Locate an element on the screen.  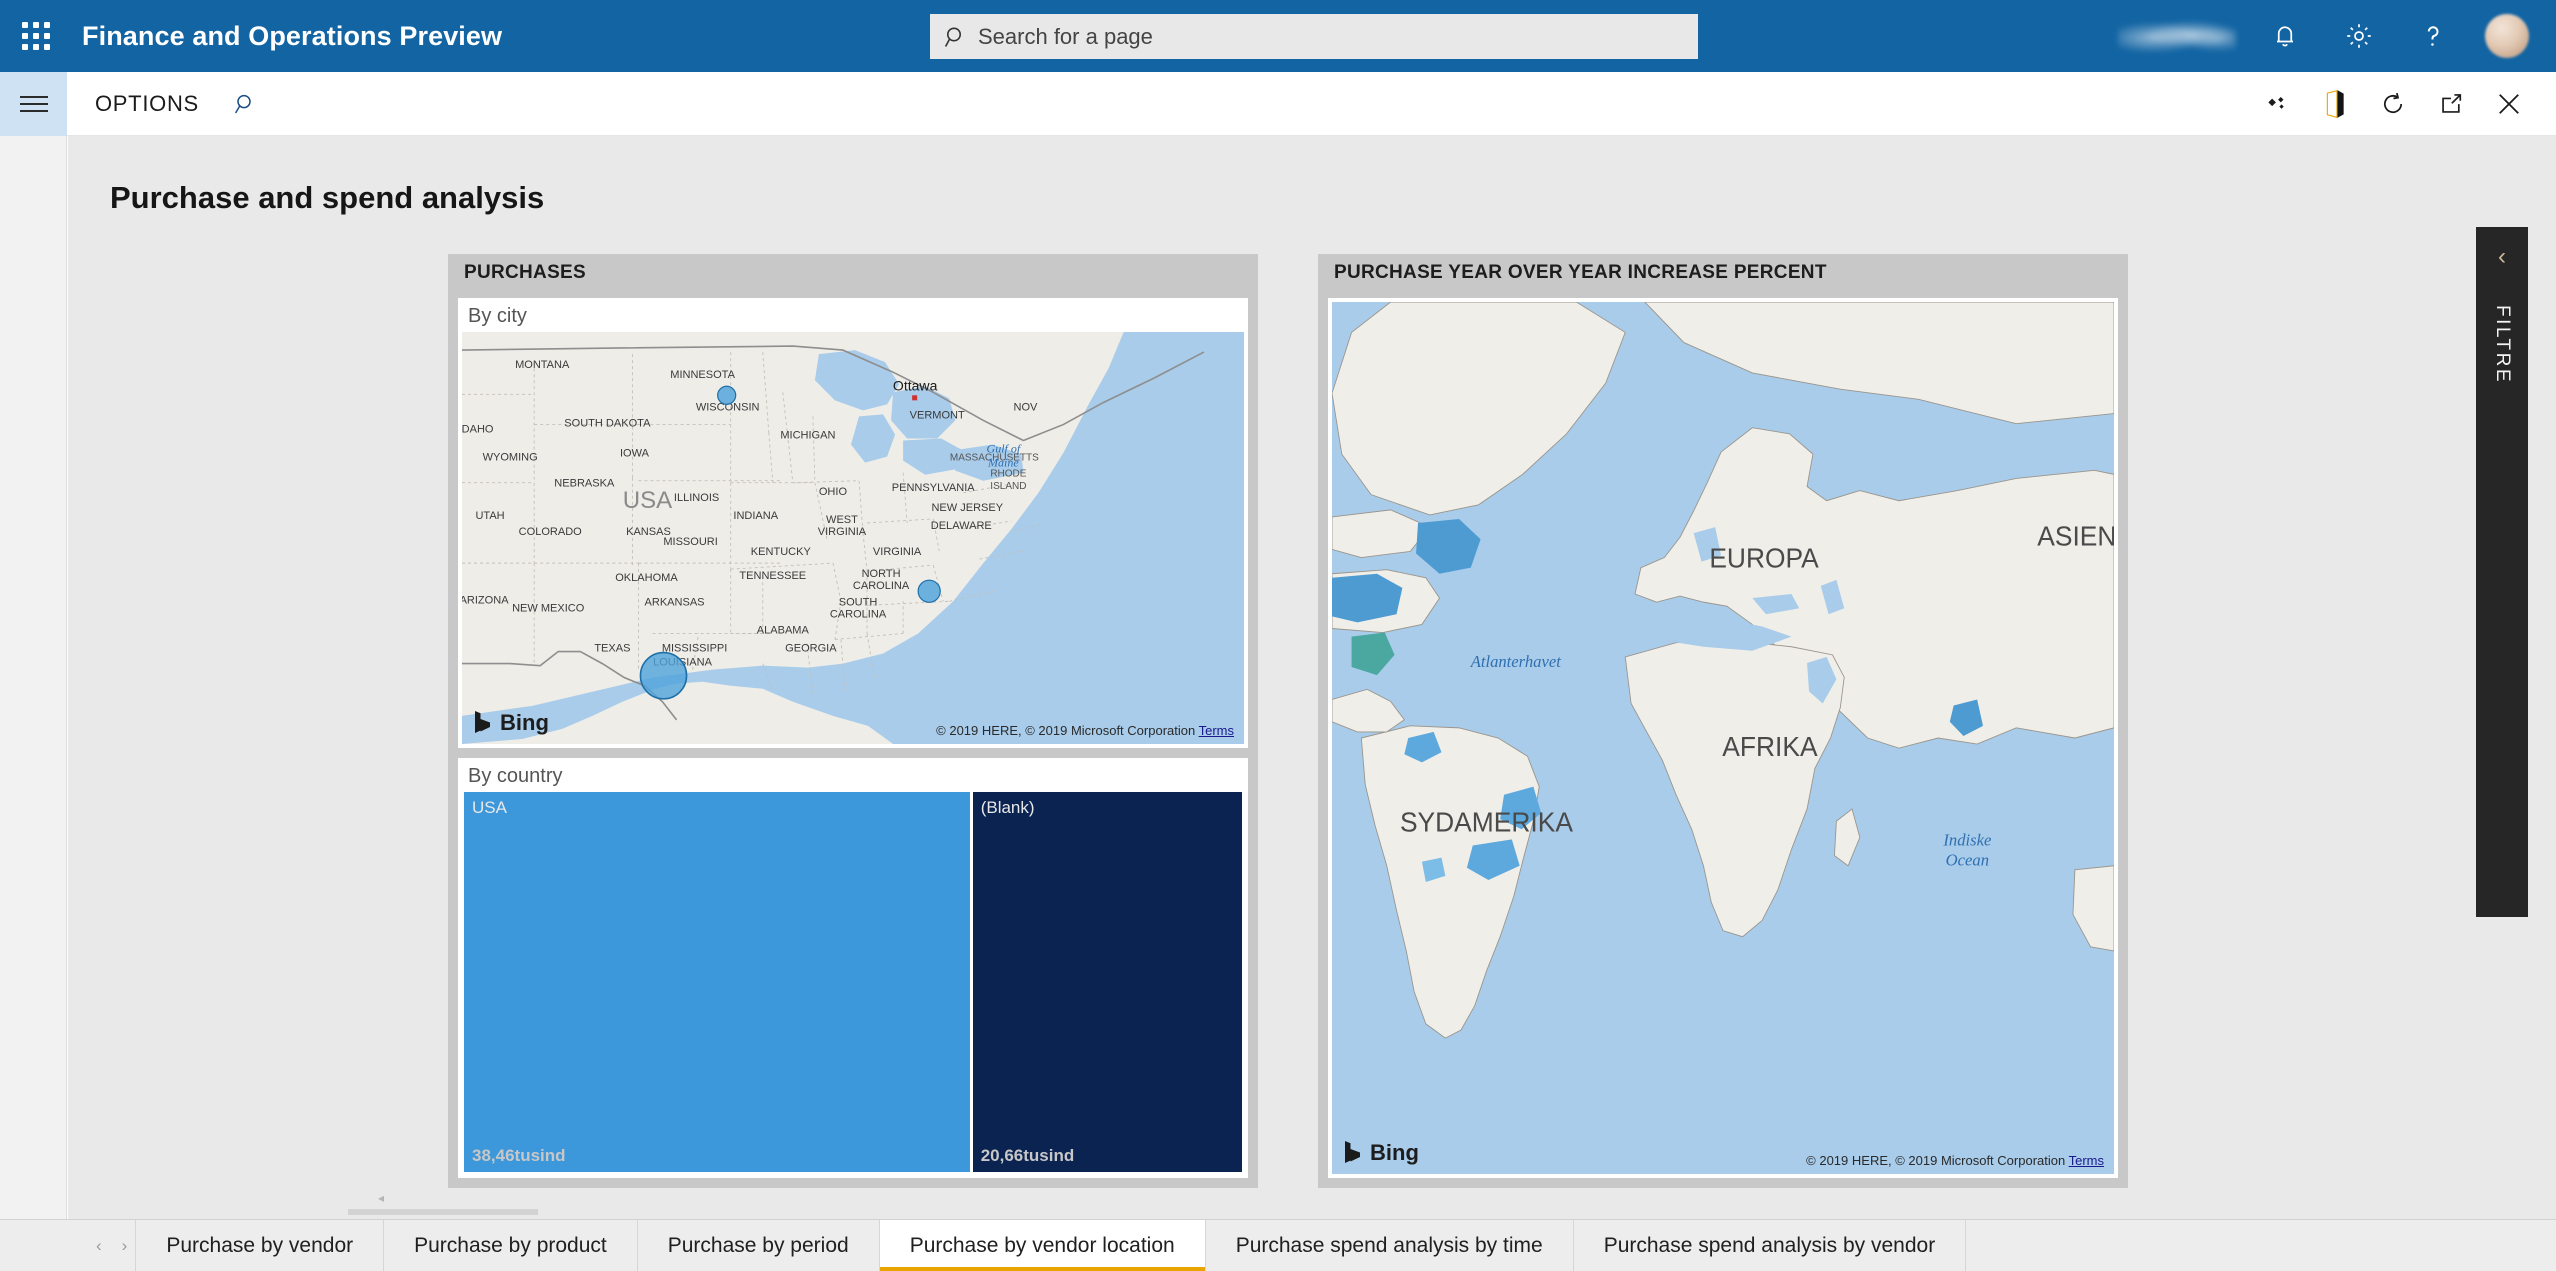
svg-text: MICHIGAN is located at coordinates (807, 436).